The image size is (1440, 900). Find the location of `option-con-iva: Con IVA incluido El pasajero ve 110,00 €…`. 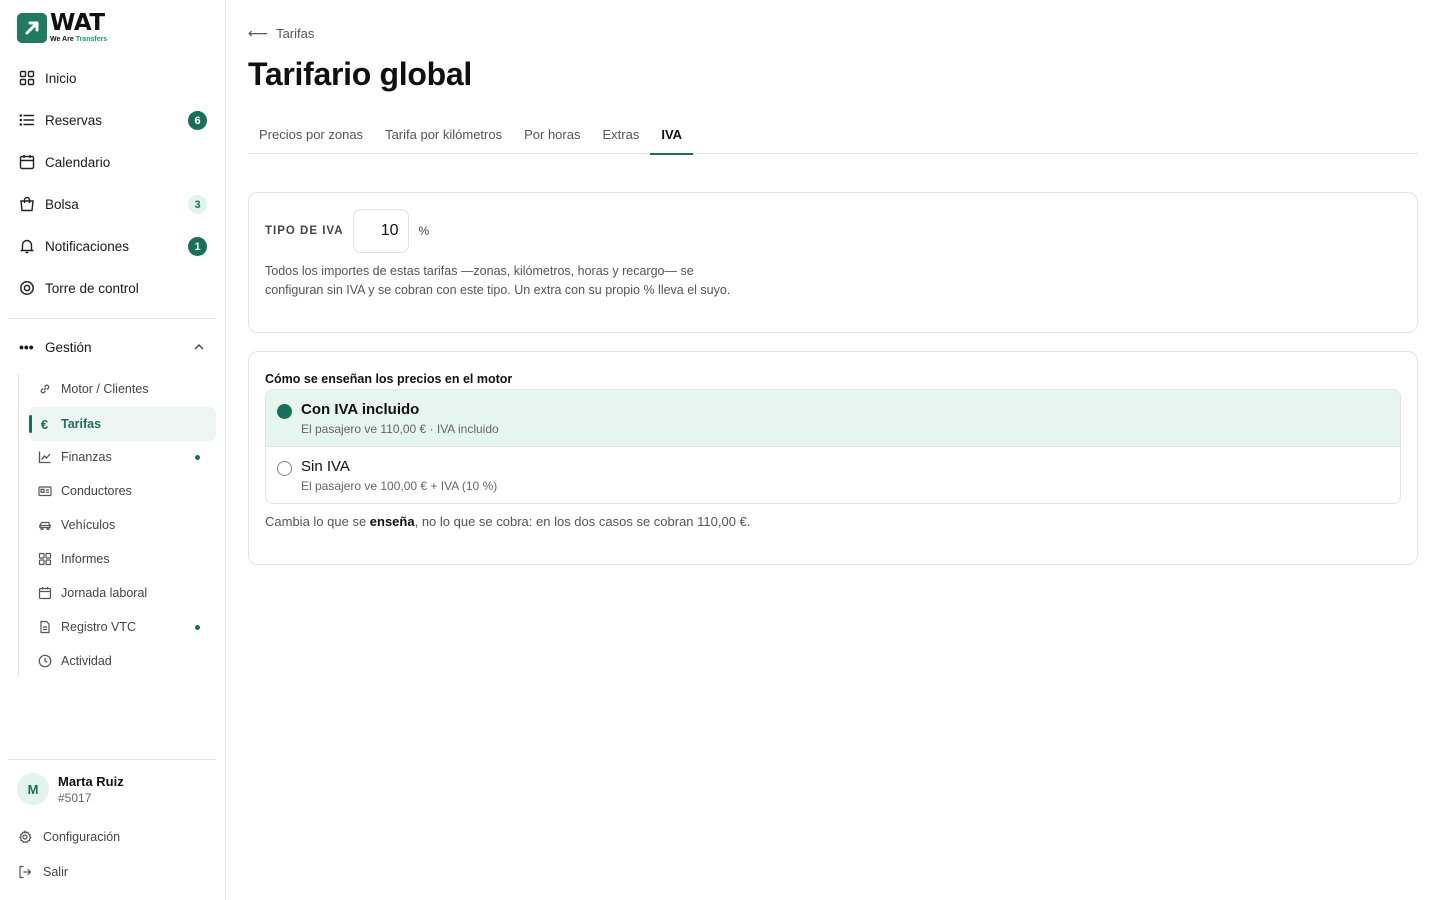

option-con-iva: Con IVA incluido El pasajero ve 110,00 €… is located at coordinates (833, 418).